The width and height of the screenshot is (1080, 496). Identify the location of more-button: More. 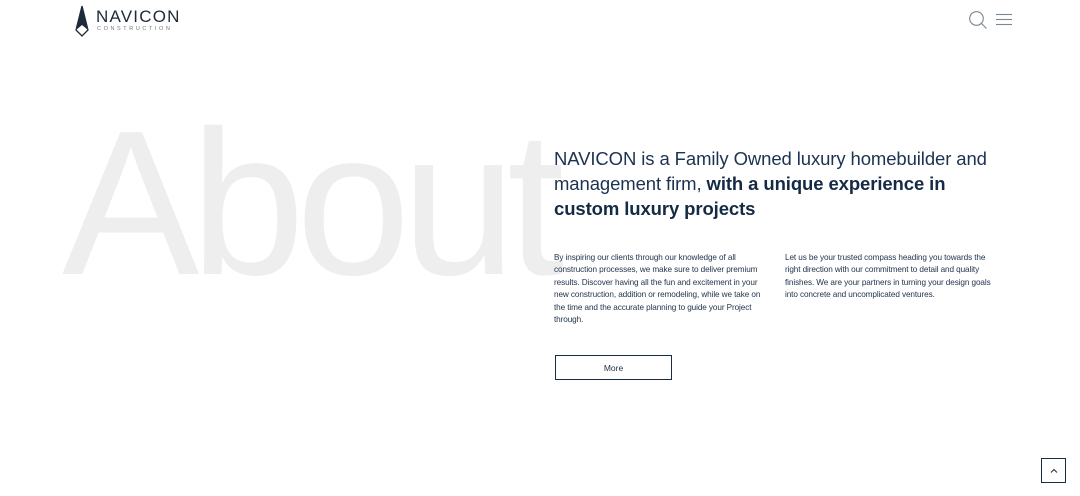
(613, 367).